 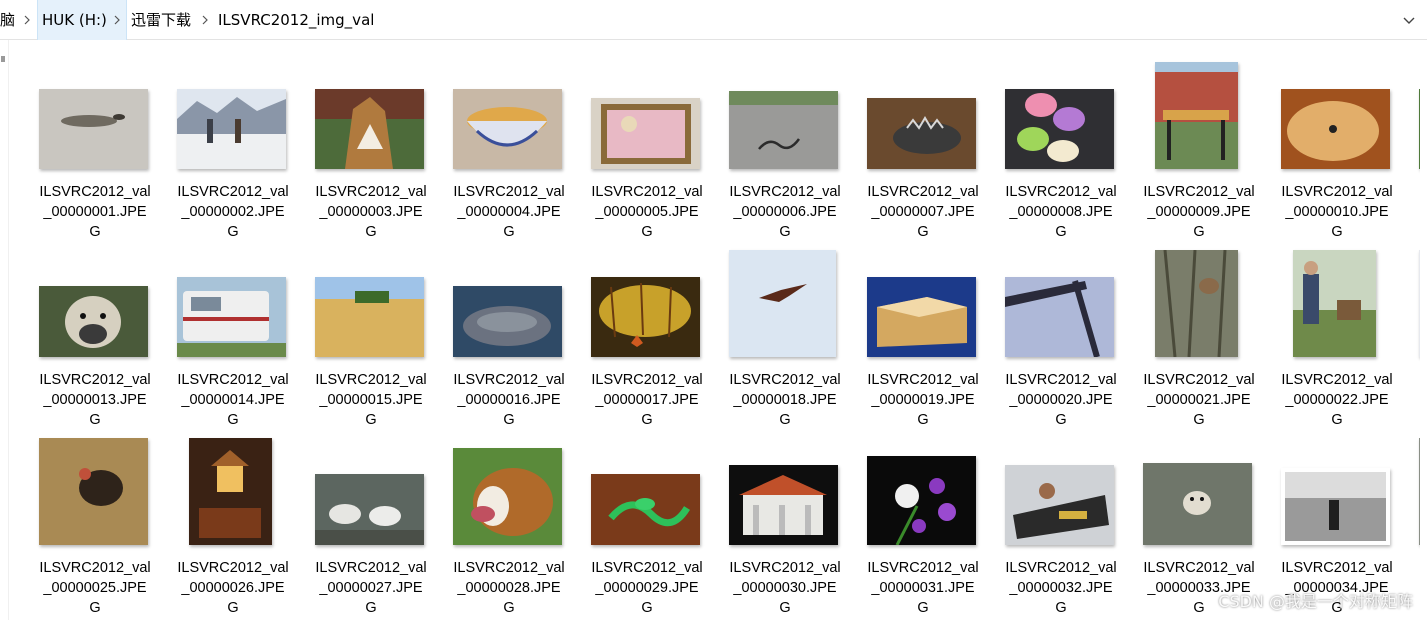 I want to click on file-item: ILSVRC2012_val _00000022.JPE G, so click(x=1337, y=331).